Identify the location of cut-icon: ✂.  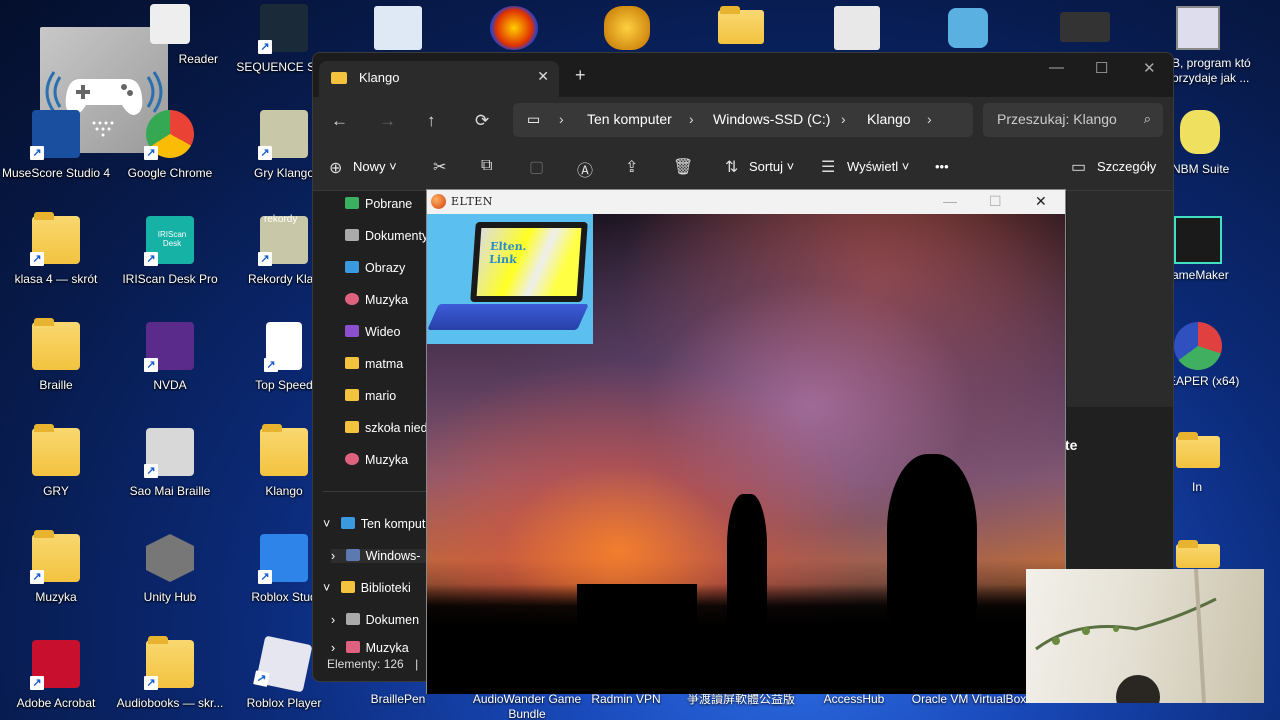
(439, 167).